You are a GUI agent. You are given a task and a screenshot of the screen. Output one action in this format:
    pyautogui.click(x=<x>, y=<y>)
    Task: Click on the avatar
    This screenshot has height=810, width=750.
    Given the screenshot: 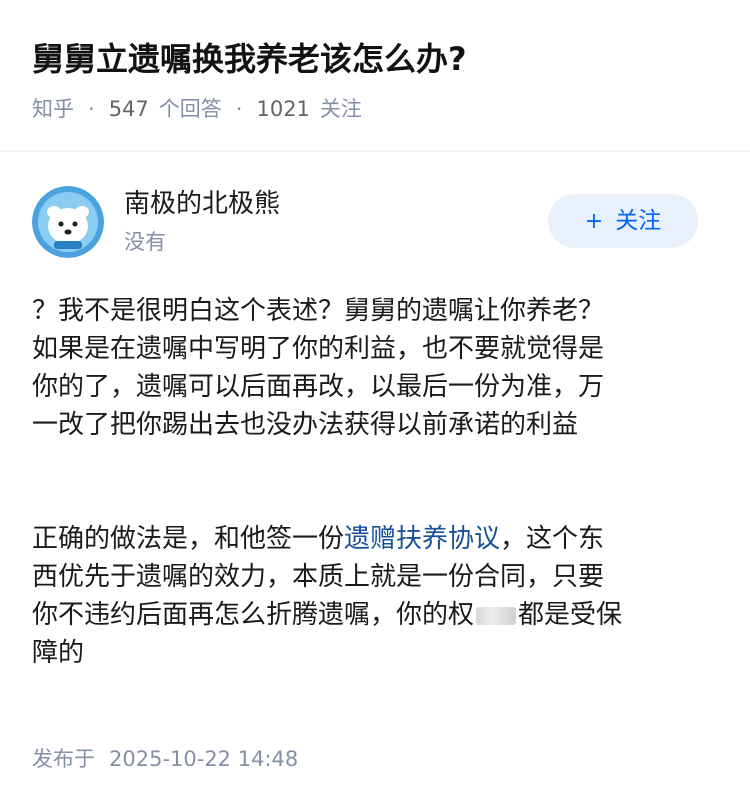 What is the action you would take?
    pyautogui.click(x=68, y=222)
    